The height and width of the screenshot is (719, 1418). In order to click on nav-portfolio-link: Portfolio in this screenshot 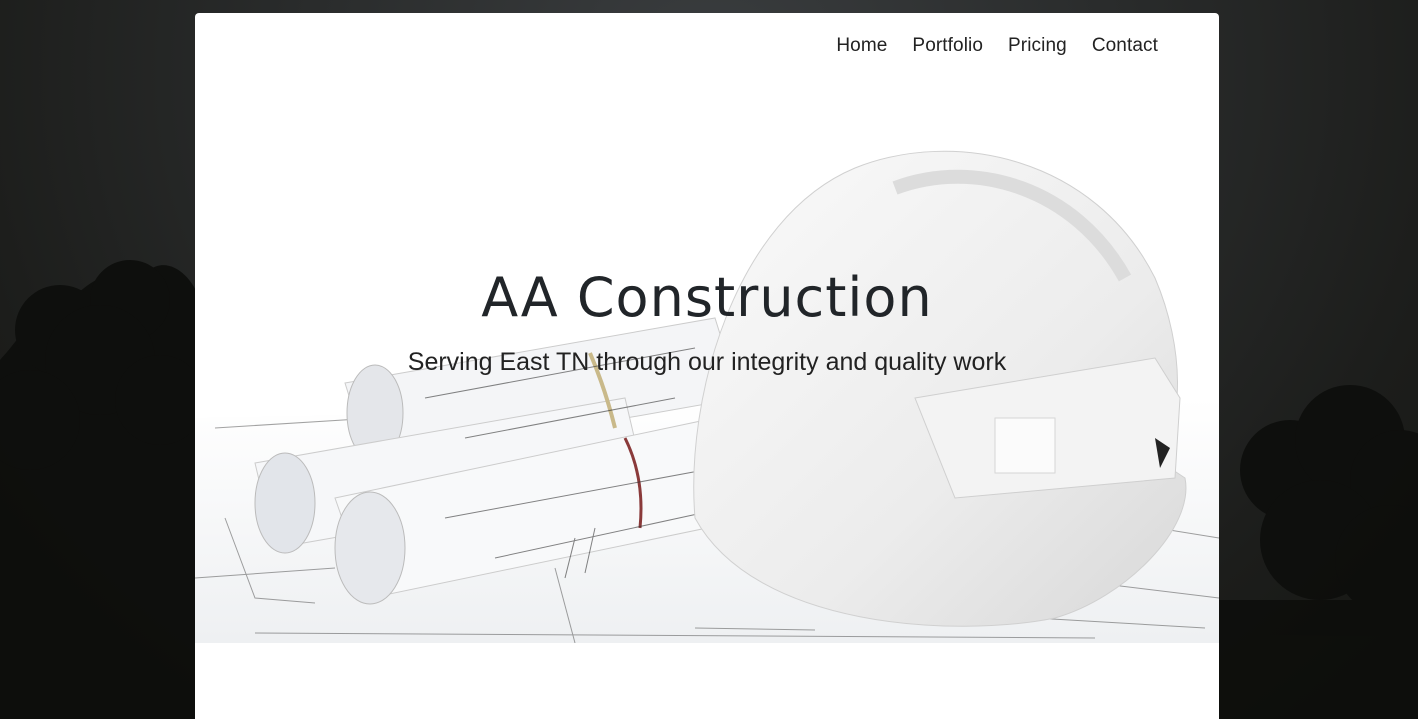, I will do `click(947, 46)`.